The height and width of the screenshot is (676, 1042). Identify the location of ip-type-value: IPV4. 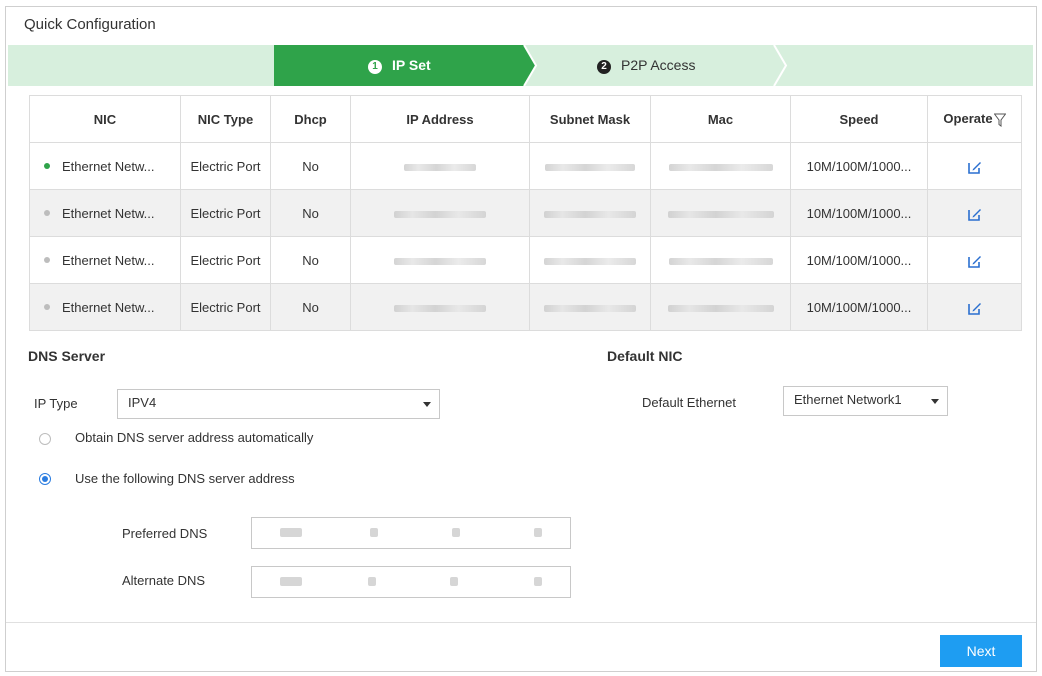
(142, 402).